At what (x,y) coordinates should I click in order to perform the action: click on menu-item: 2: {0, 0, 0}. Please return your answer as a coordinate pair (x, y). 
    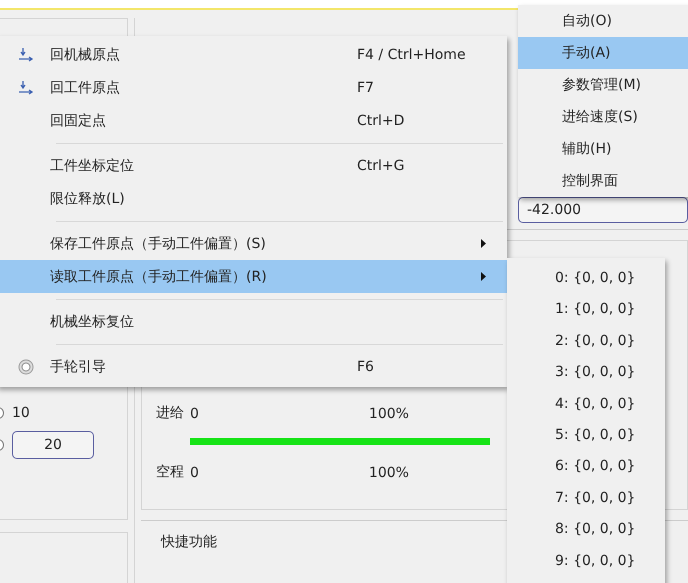
    Looking at the image, I should click on (586, 342).